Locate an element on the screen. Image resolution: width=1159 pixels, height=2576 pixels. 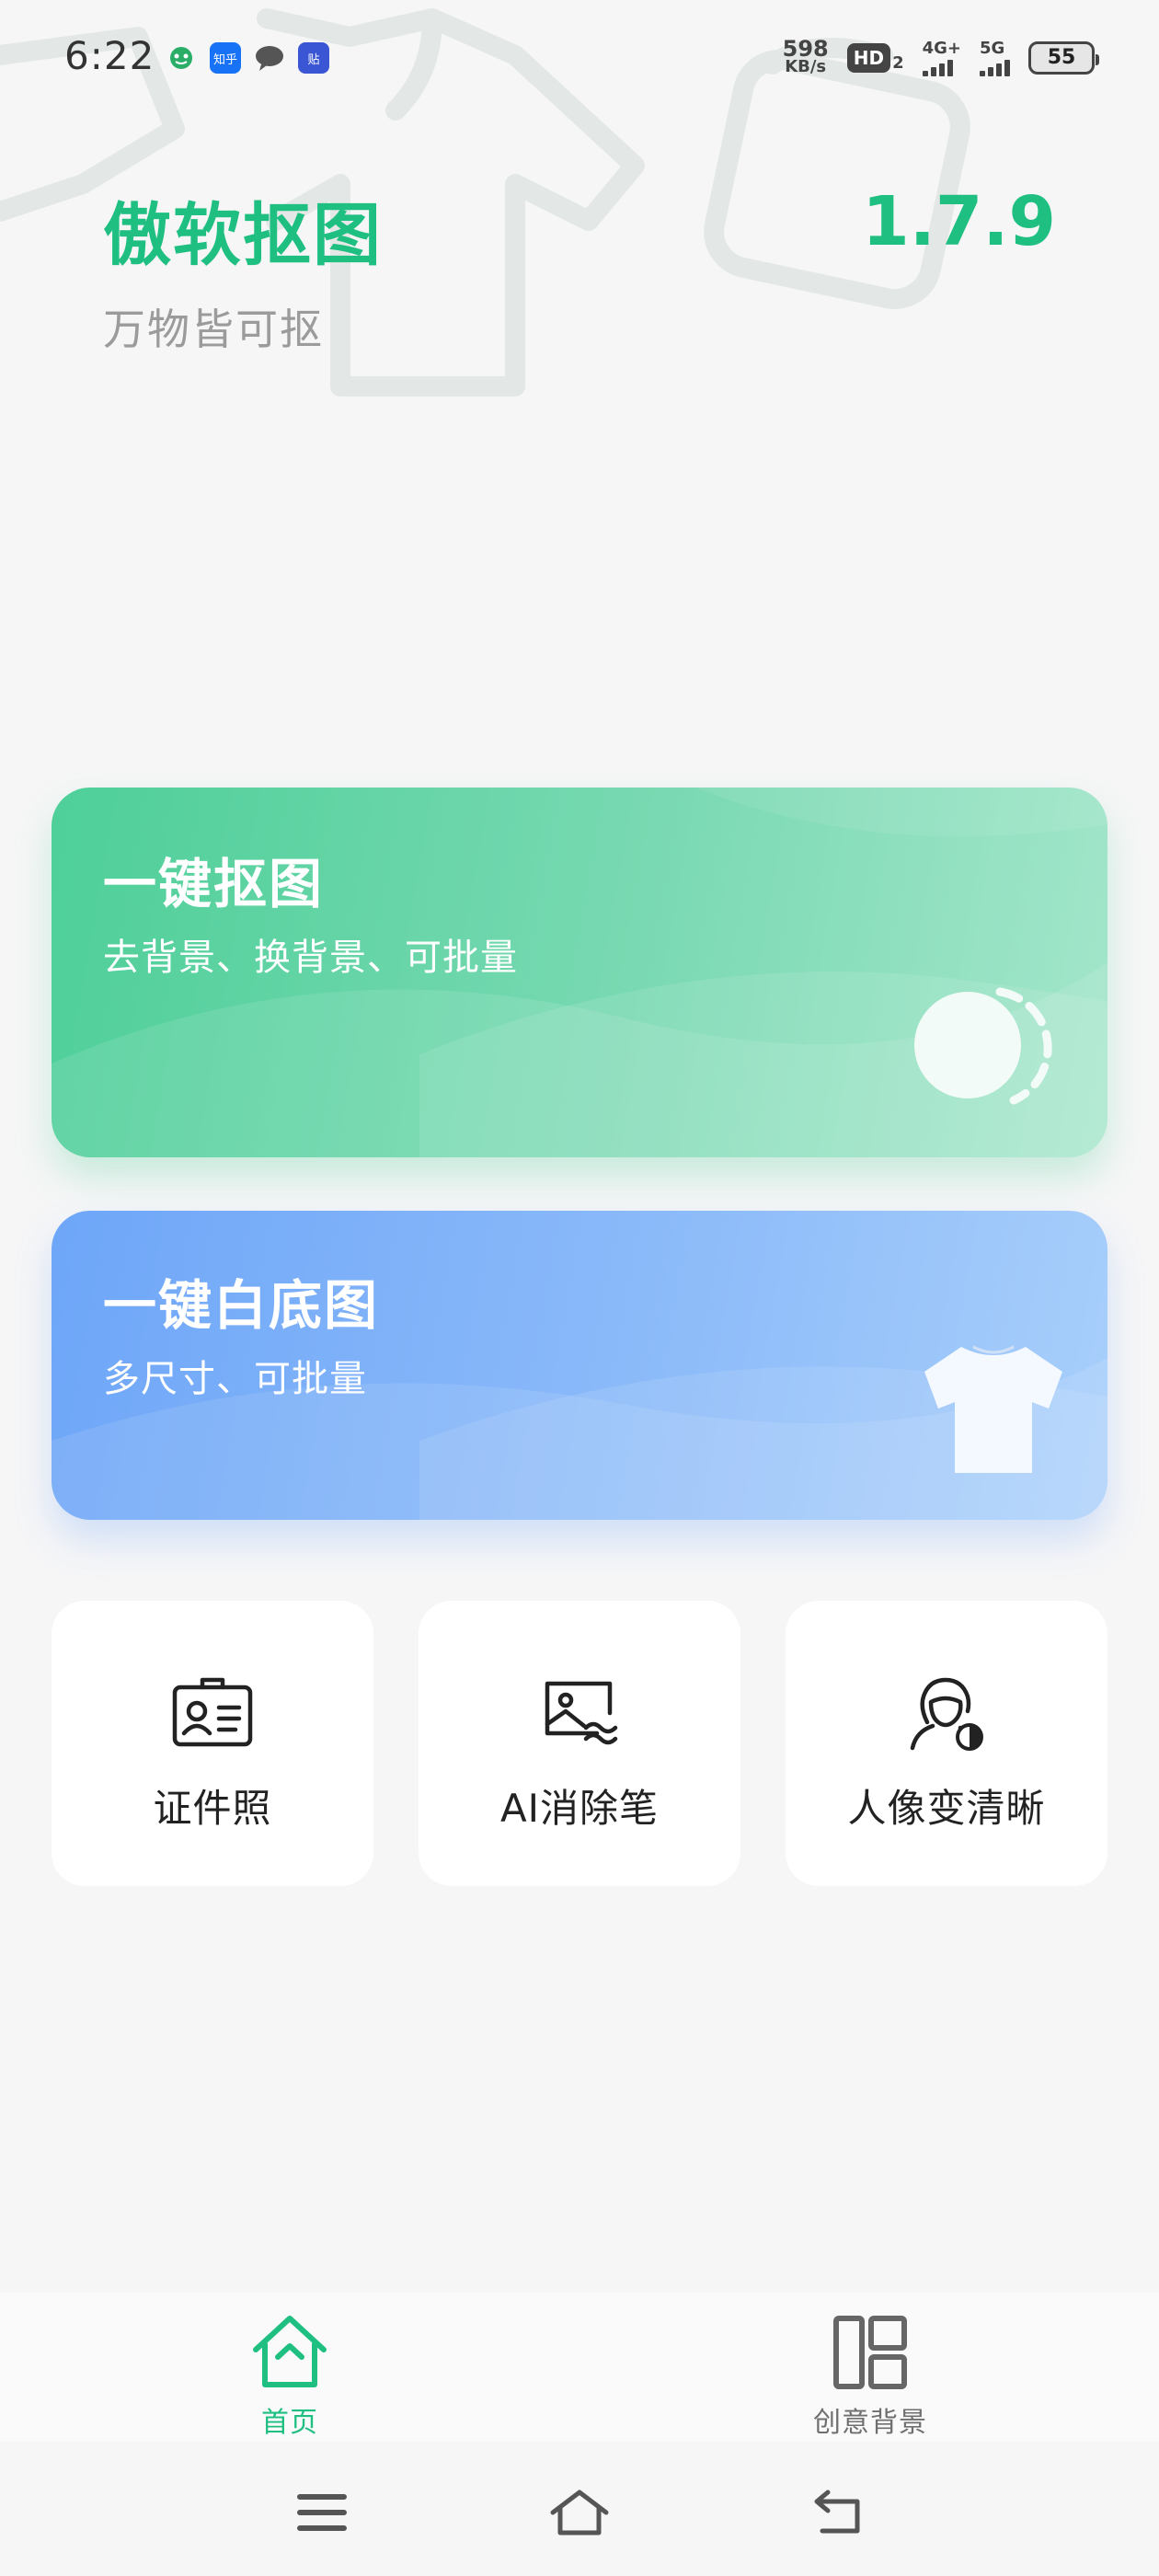
bottom-nav: 首页 创意背景 is located at coordinates (579, 2367).